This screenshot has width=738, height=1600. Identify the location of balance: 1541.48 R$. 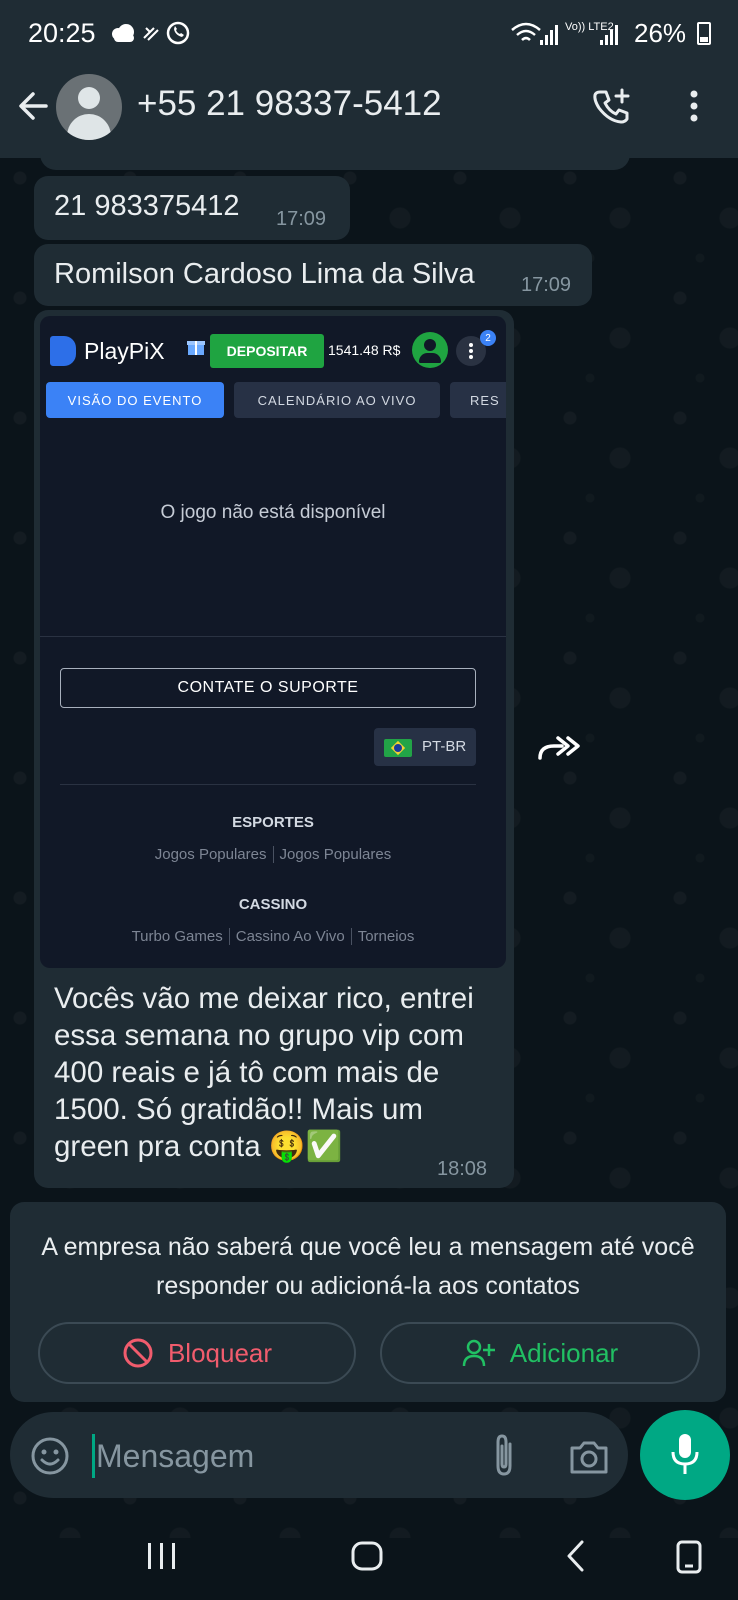
(364, 350).